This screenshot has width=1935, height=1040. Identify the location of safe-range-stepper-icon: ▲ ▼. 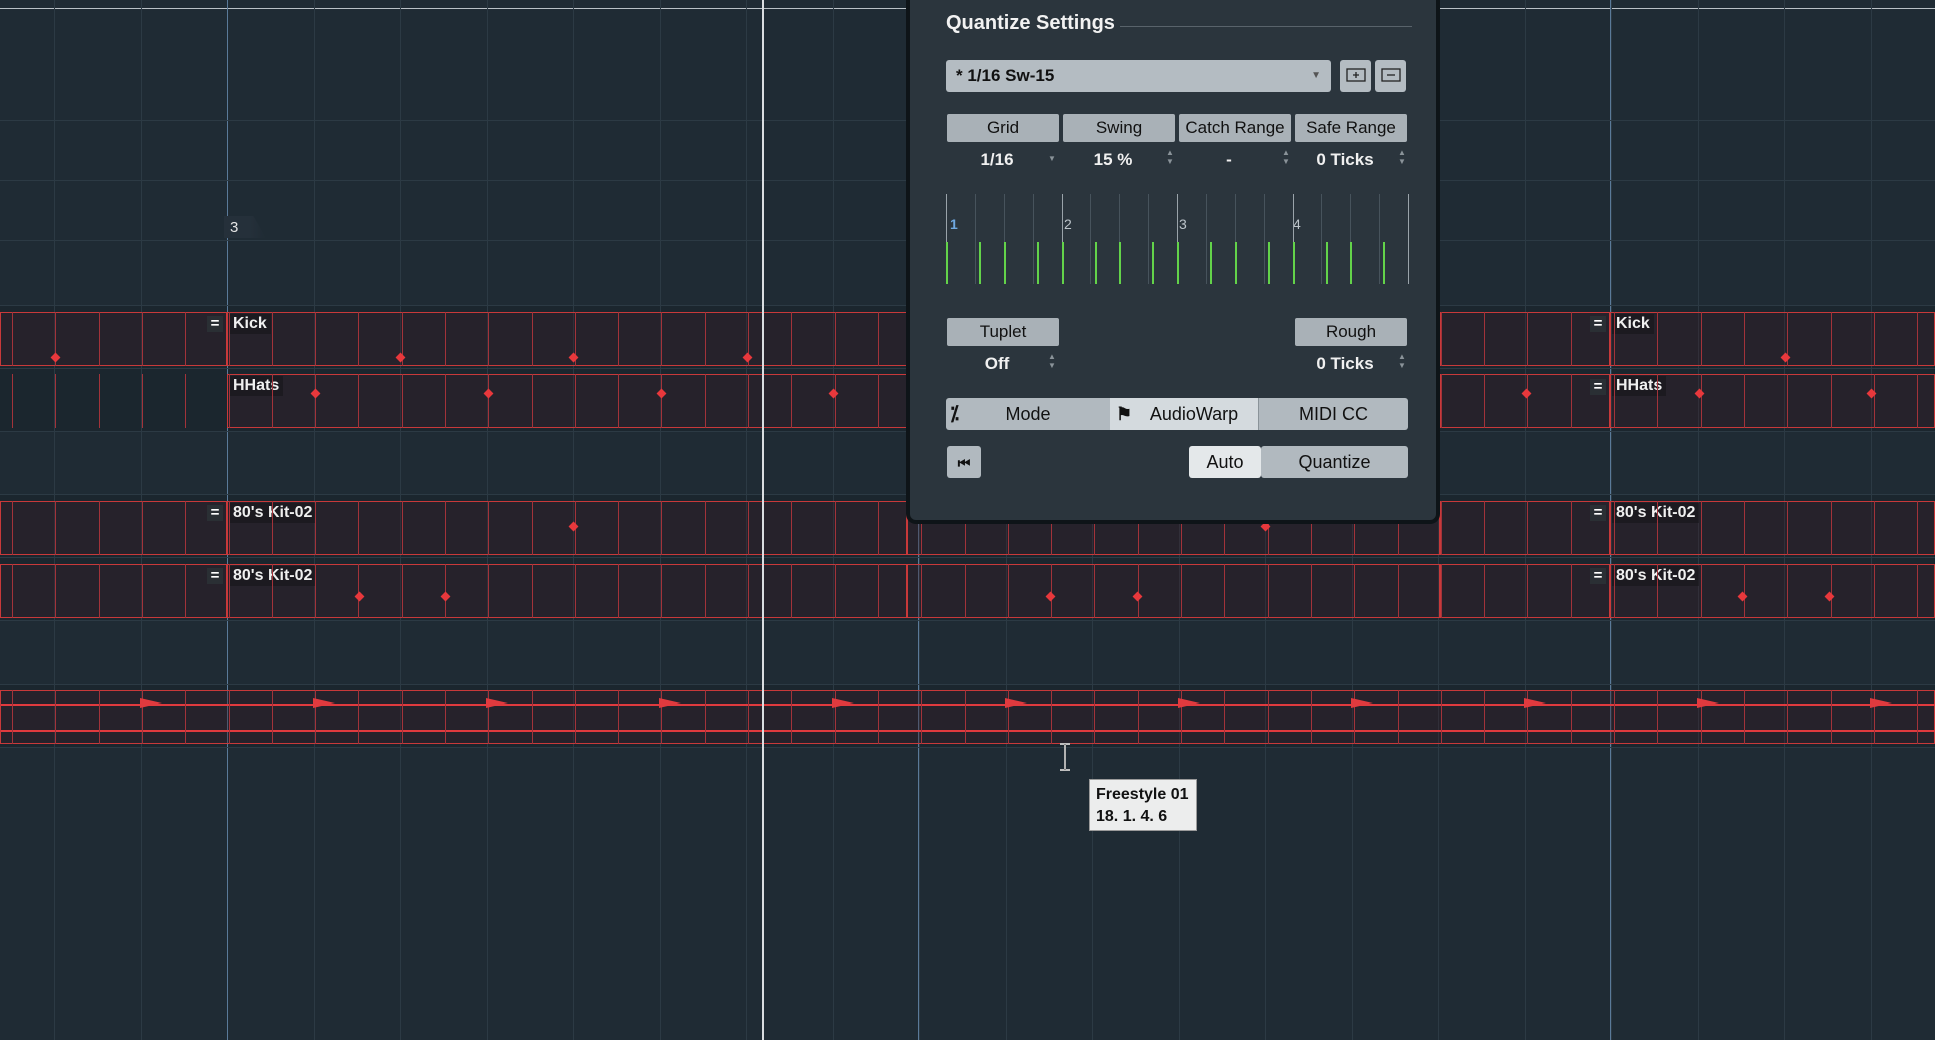
(1402, 157).